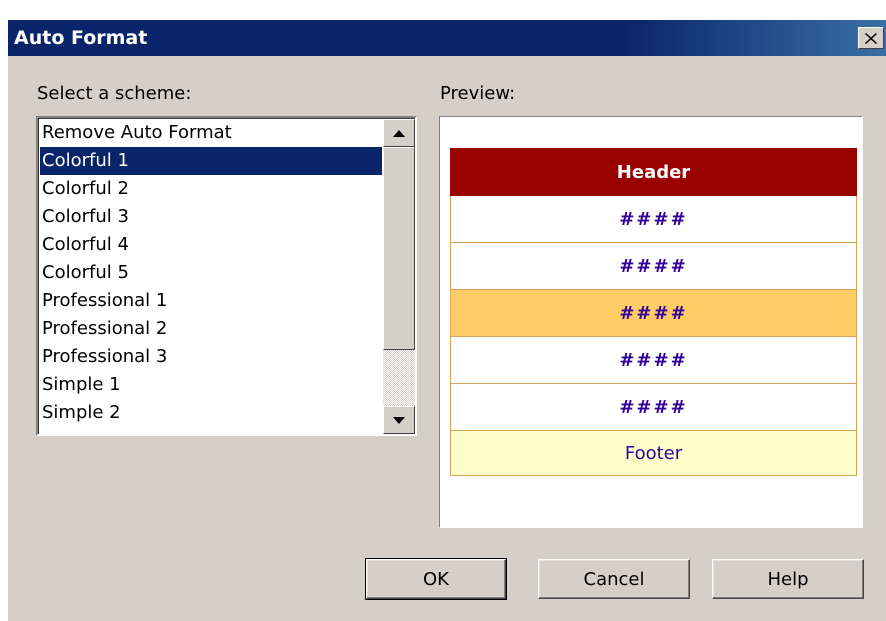 This screenshot has height=621, width=886. Describe the element at coordinates (211, 329) in the screenshot. I see `list-item: Professional 2` at that location.